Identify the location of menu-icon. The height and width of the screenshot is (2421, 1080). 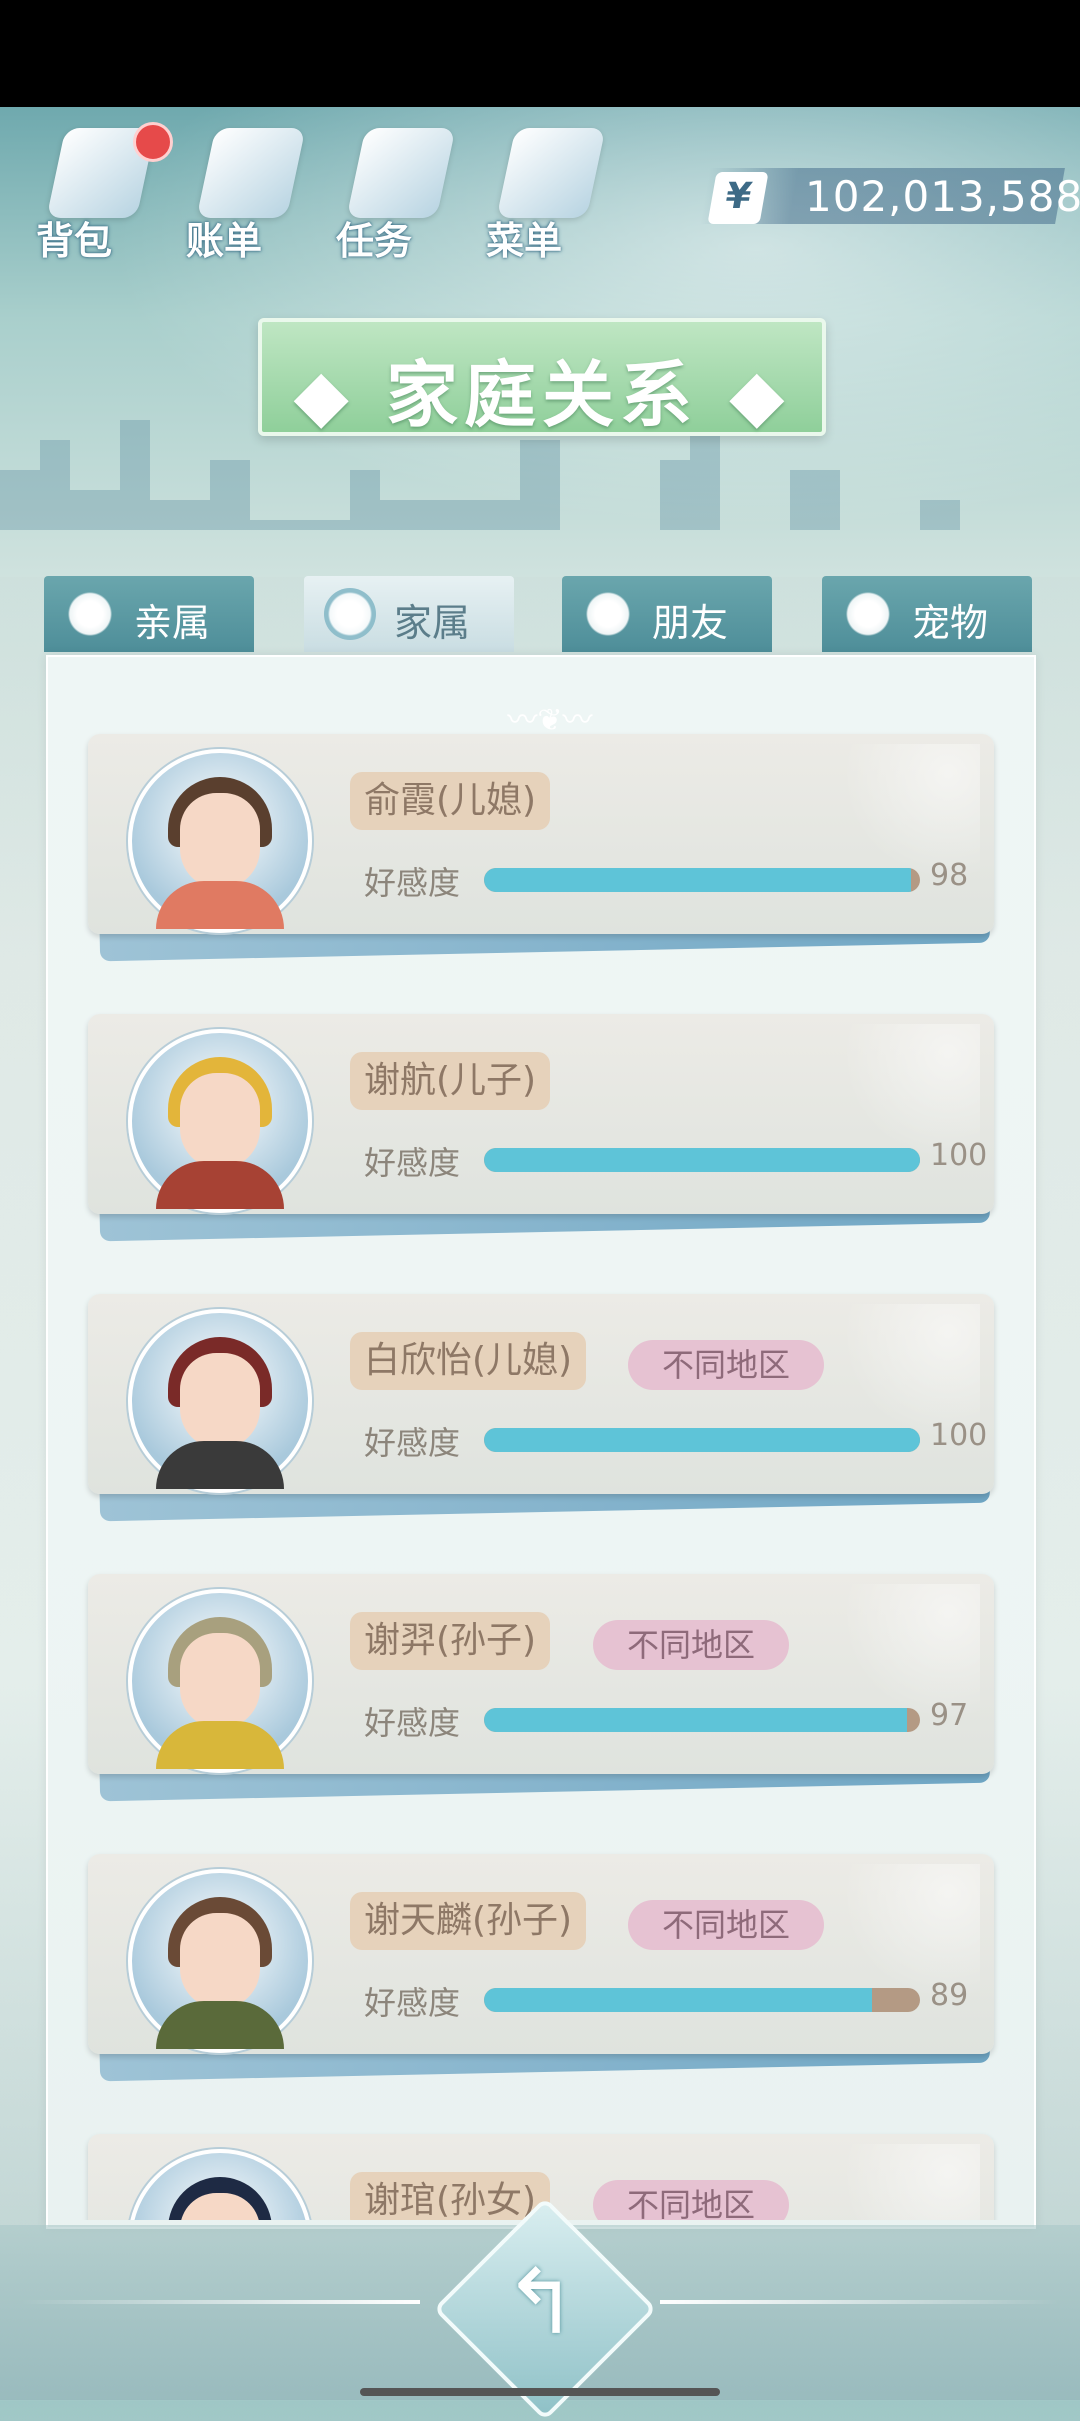
(551, 173).